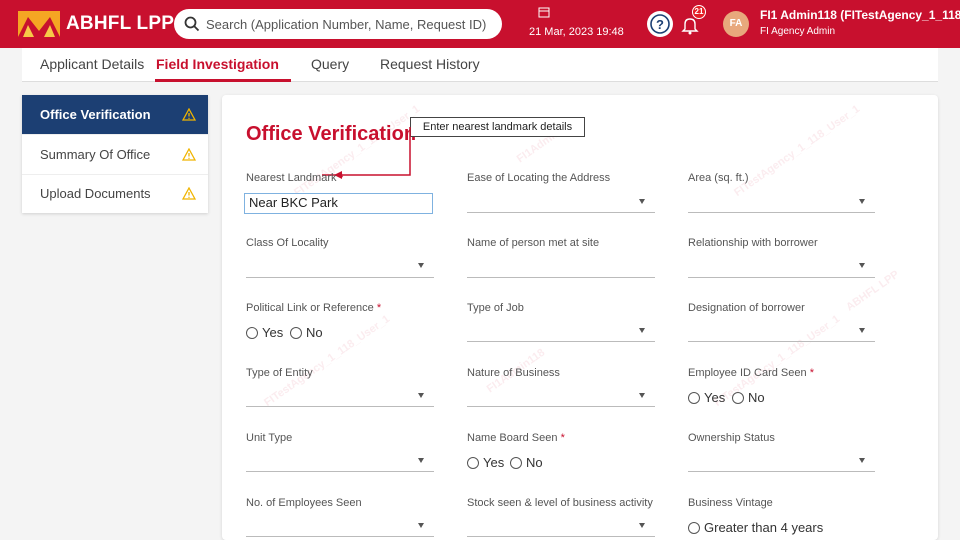 This screenshot has height=540, width=960. Describe the element at coordinates (269, 438) in the screenshot. I see `unit-type-label: Unit Type` at that location.